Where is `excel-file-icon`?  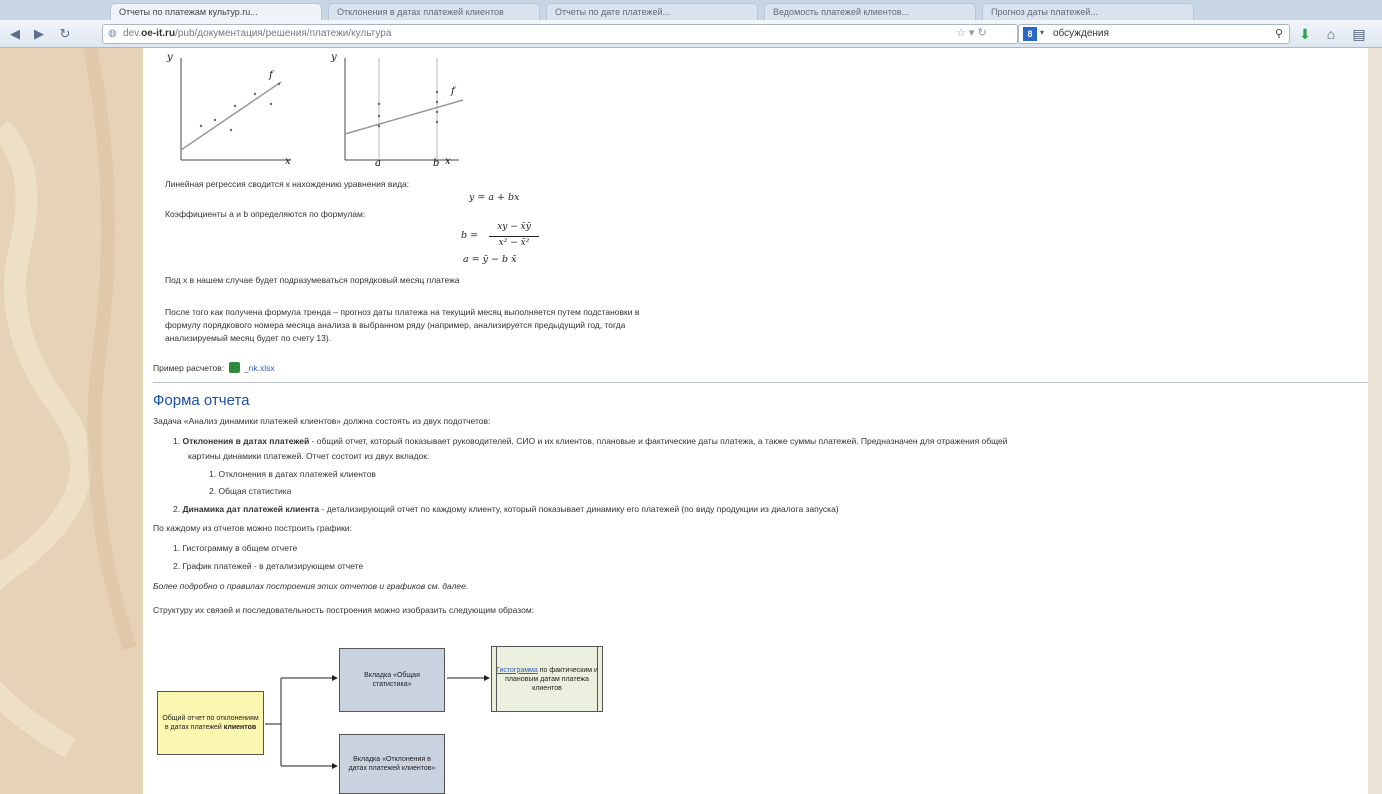 excel-file-icon is located at coordinates (234, 367).